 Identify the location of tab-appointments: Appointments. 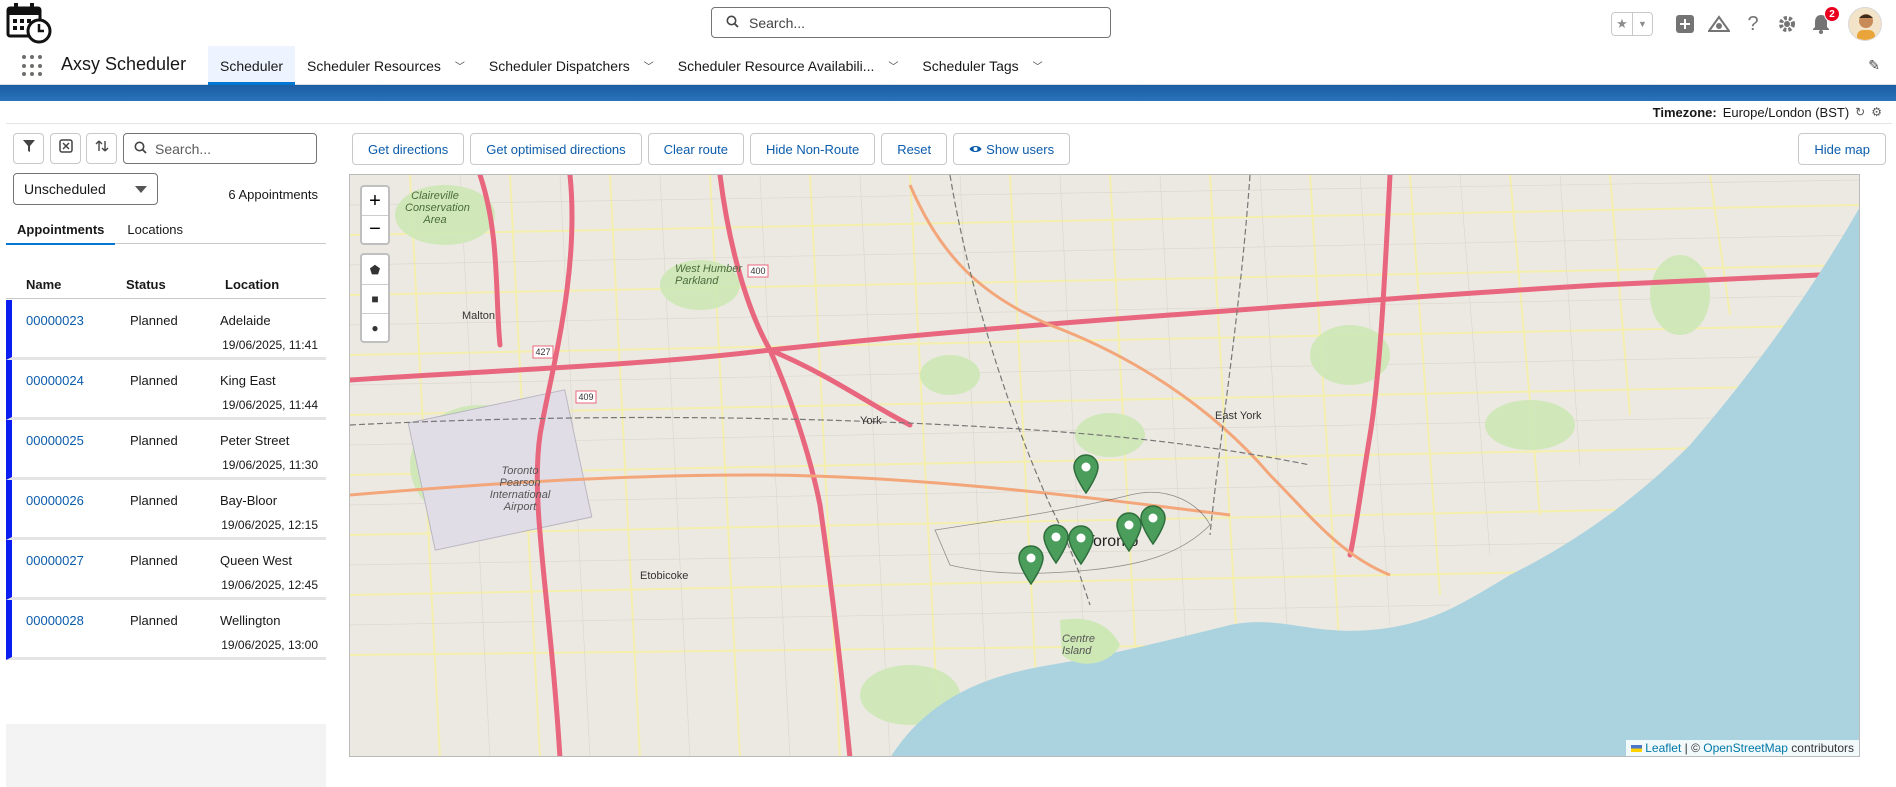
(61, 229).